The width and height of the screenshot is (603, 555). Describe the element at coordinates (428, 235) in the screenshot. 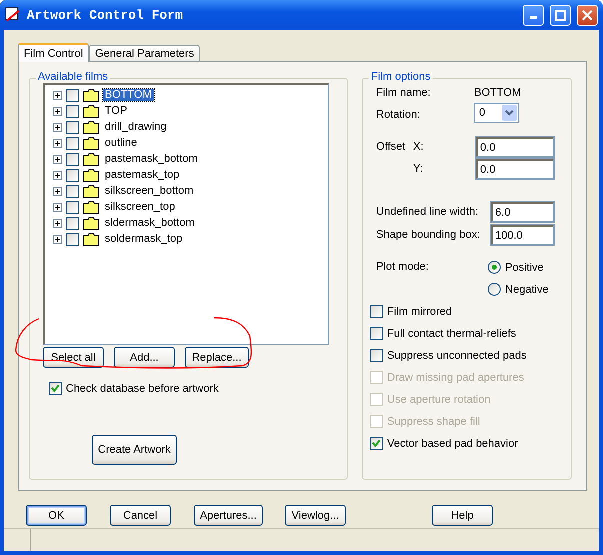

I see `field-label: Shape bounding box:` at that location.